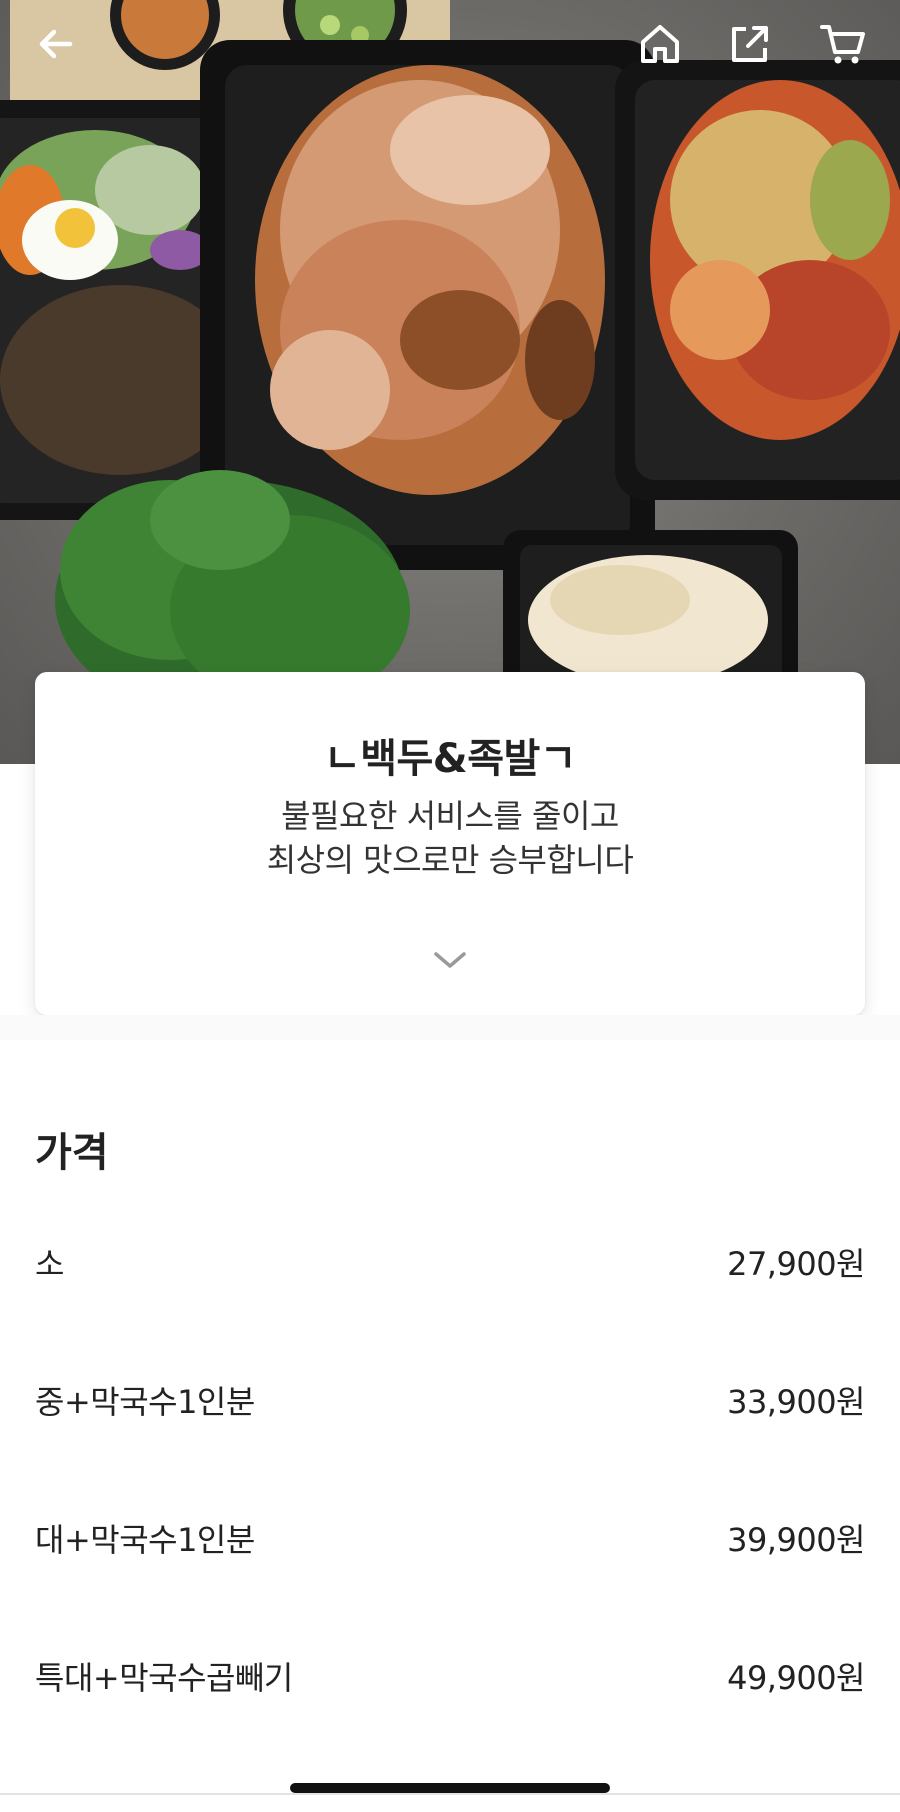  Describe the element at coordinates (450, 1788) in the screenshot. I see `home-indicator-bar` at that location.